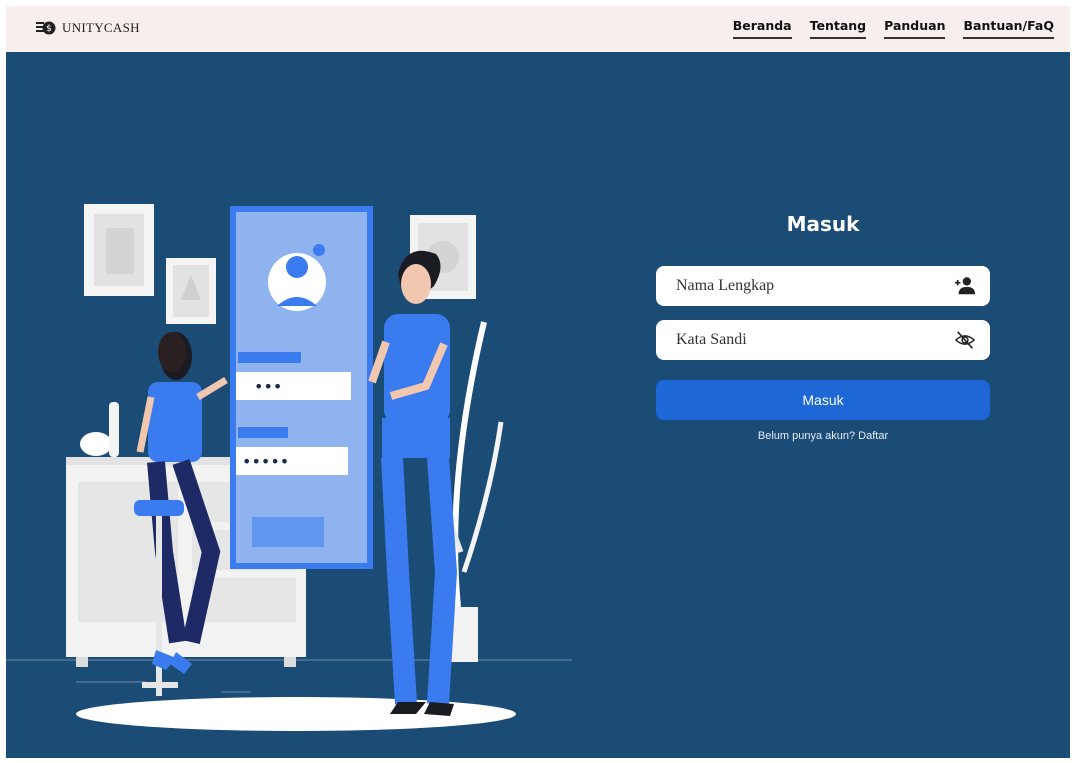 This screenshot has width=1074, height=763. I want to click on login-button: Masuk, so click(823, 400).